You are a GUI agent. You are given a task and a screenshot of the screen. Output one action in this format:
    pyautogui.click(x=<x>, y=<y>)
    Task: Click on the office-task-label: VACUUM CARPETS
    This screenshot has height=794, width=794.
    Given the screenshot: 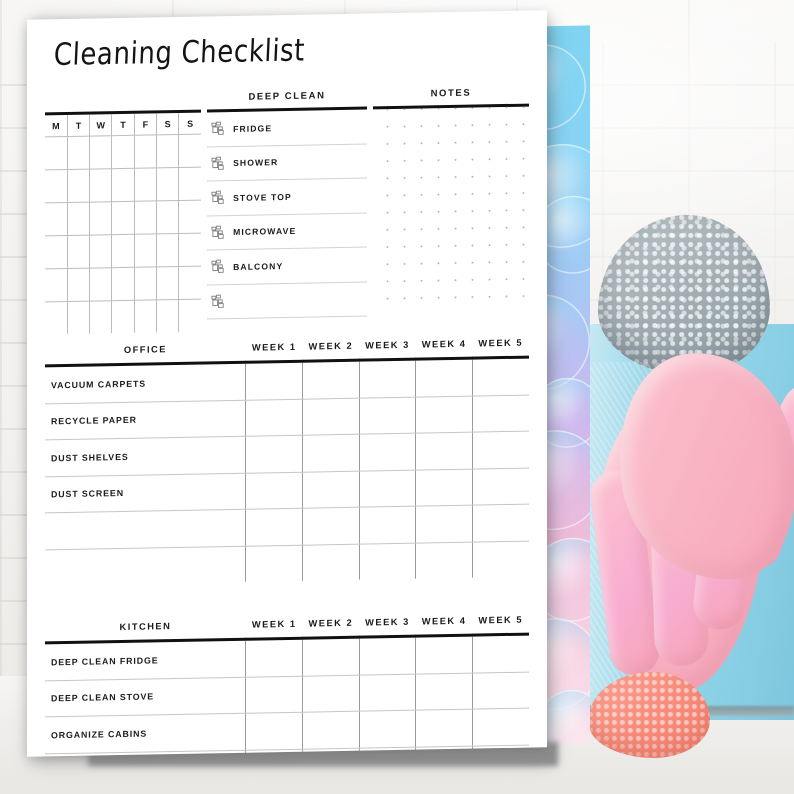 What is the action you would take?
    pyautogui.click(x=145, y=383)
    